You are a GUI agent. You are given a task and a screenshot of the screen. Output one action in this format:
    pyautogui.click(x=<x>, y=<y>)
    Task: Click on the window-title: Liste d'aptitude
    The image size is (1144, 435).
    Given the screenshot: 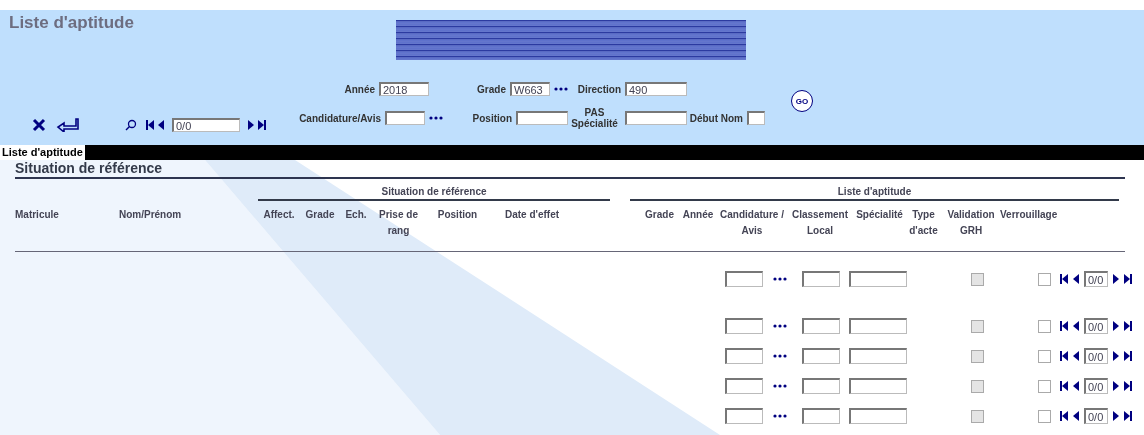 What is the action you would take?
    pyautogui.click(x=72, y=23)
    